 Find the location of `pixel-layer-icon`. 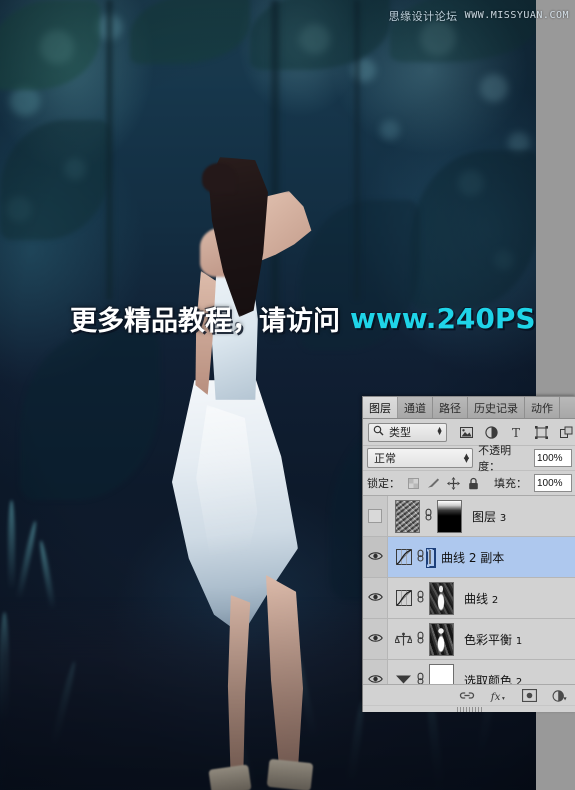

pixel-layer-icon is located at coordinates (466, 432).